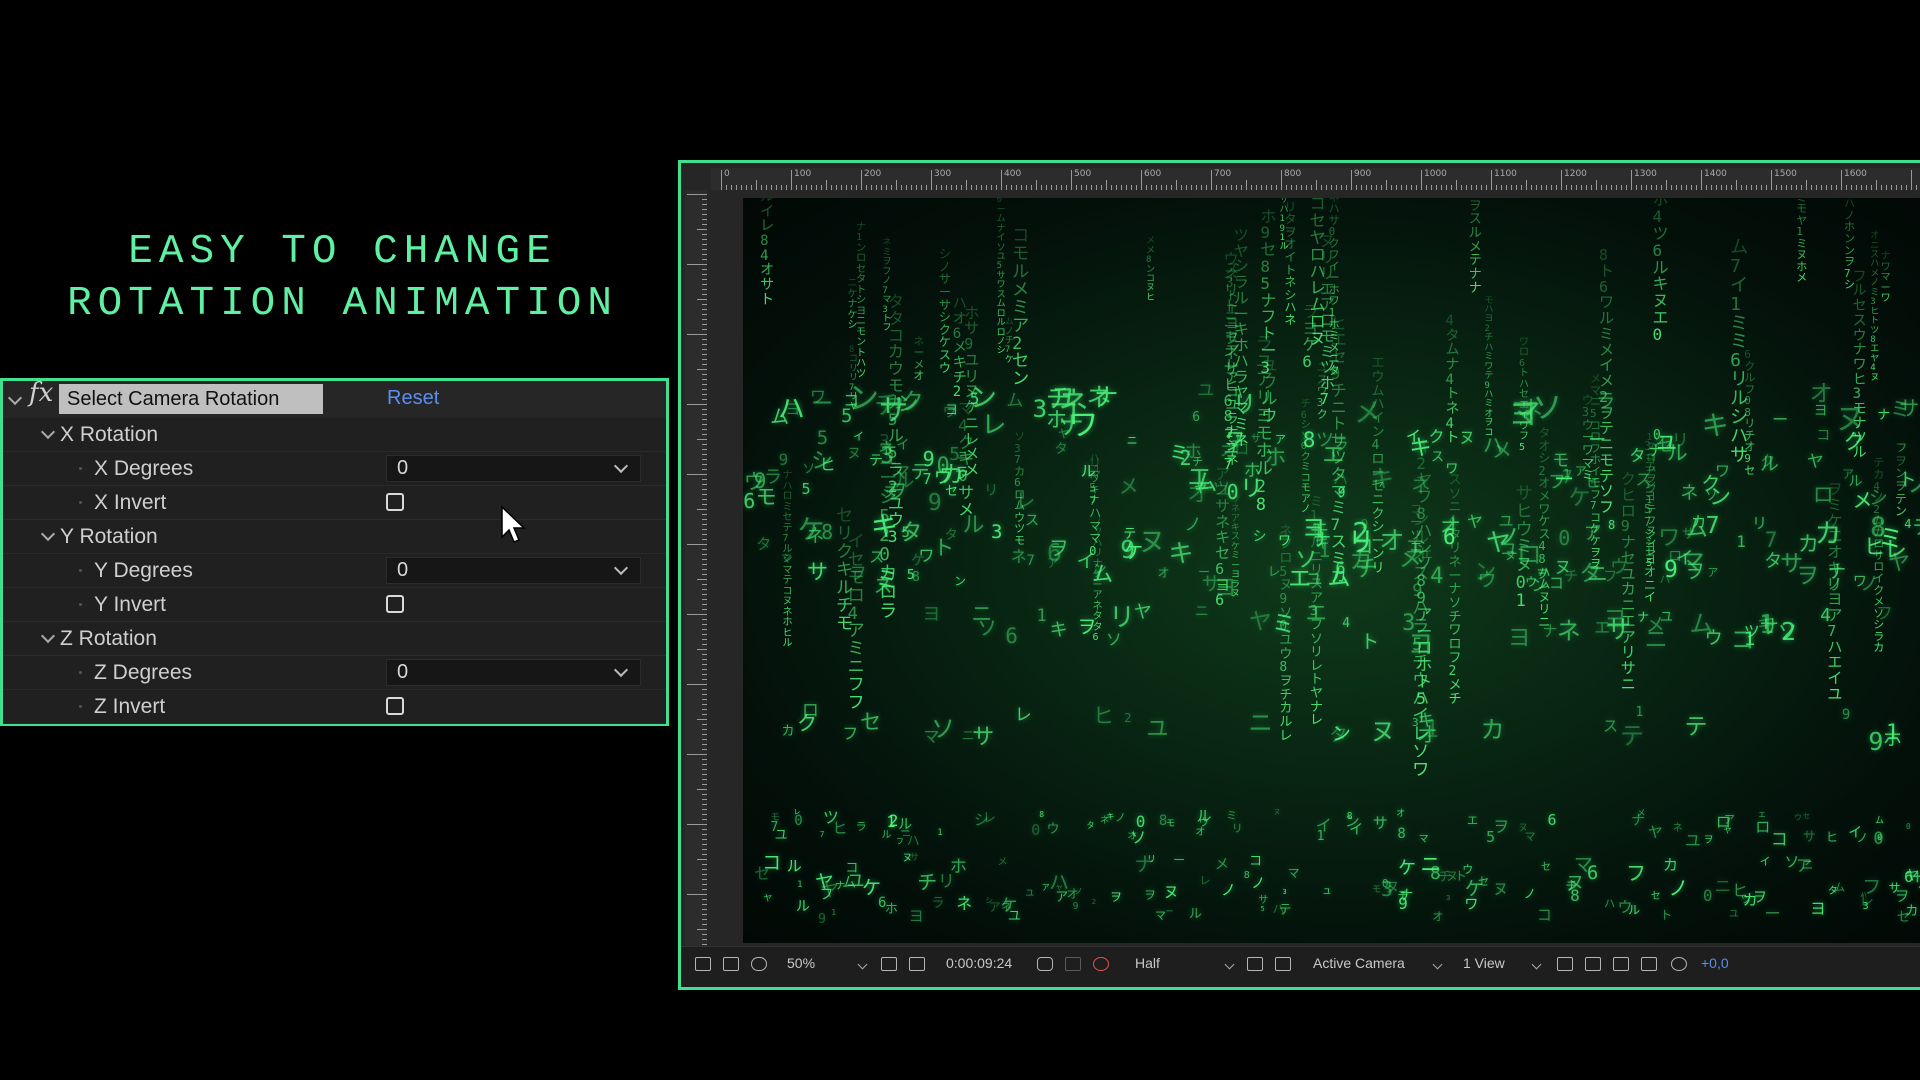 This screenshot has width=1920, height=1080. I want to click on effect-name-label: Select Camera Rotation, so click(191, 399).